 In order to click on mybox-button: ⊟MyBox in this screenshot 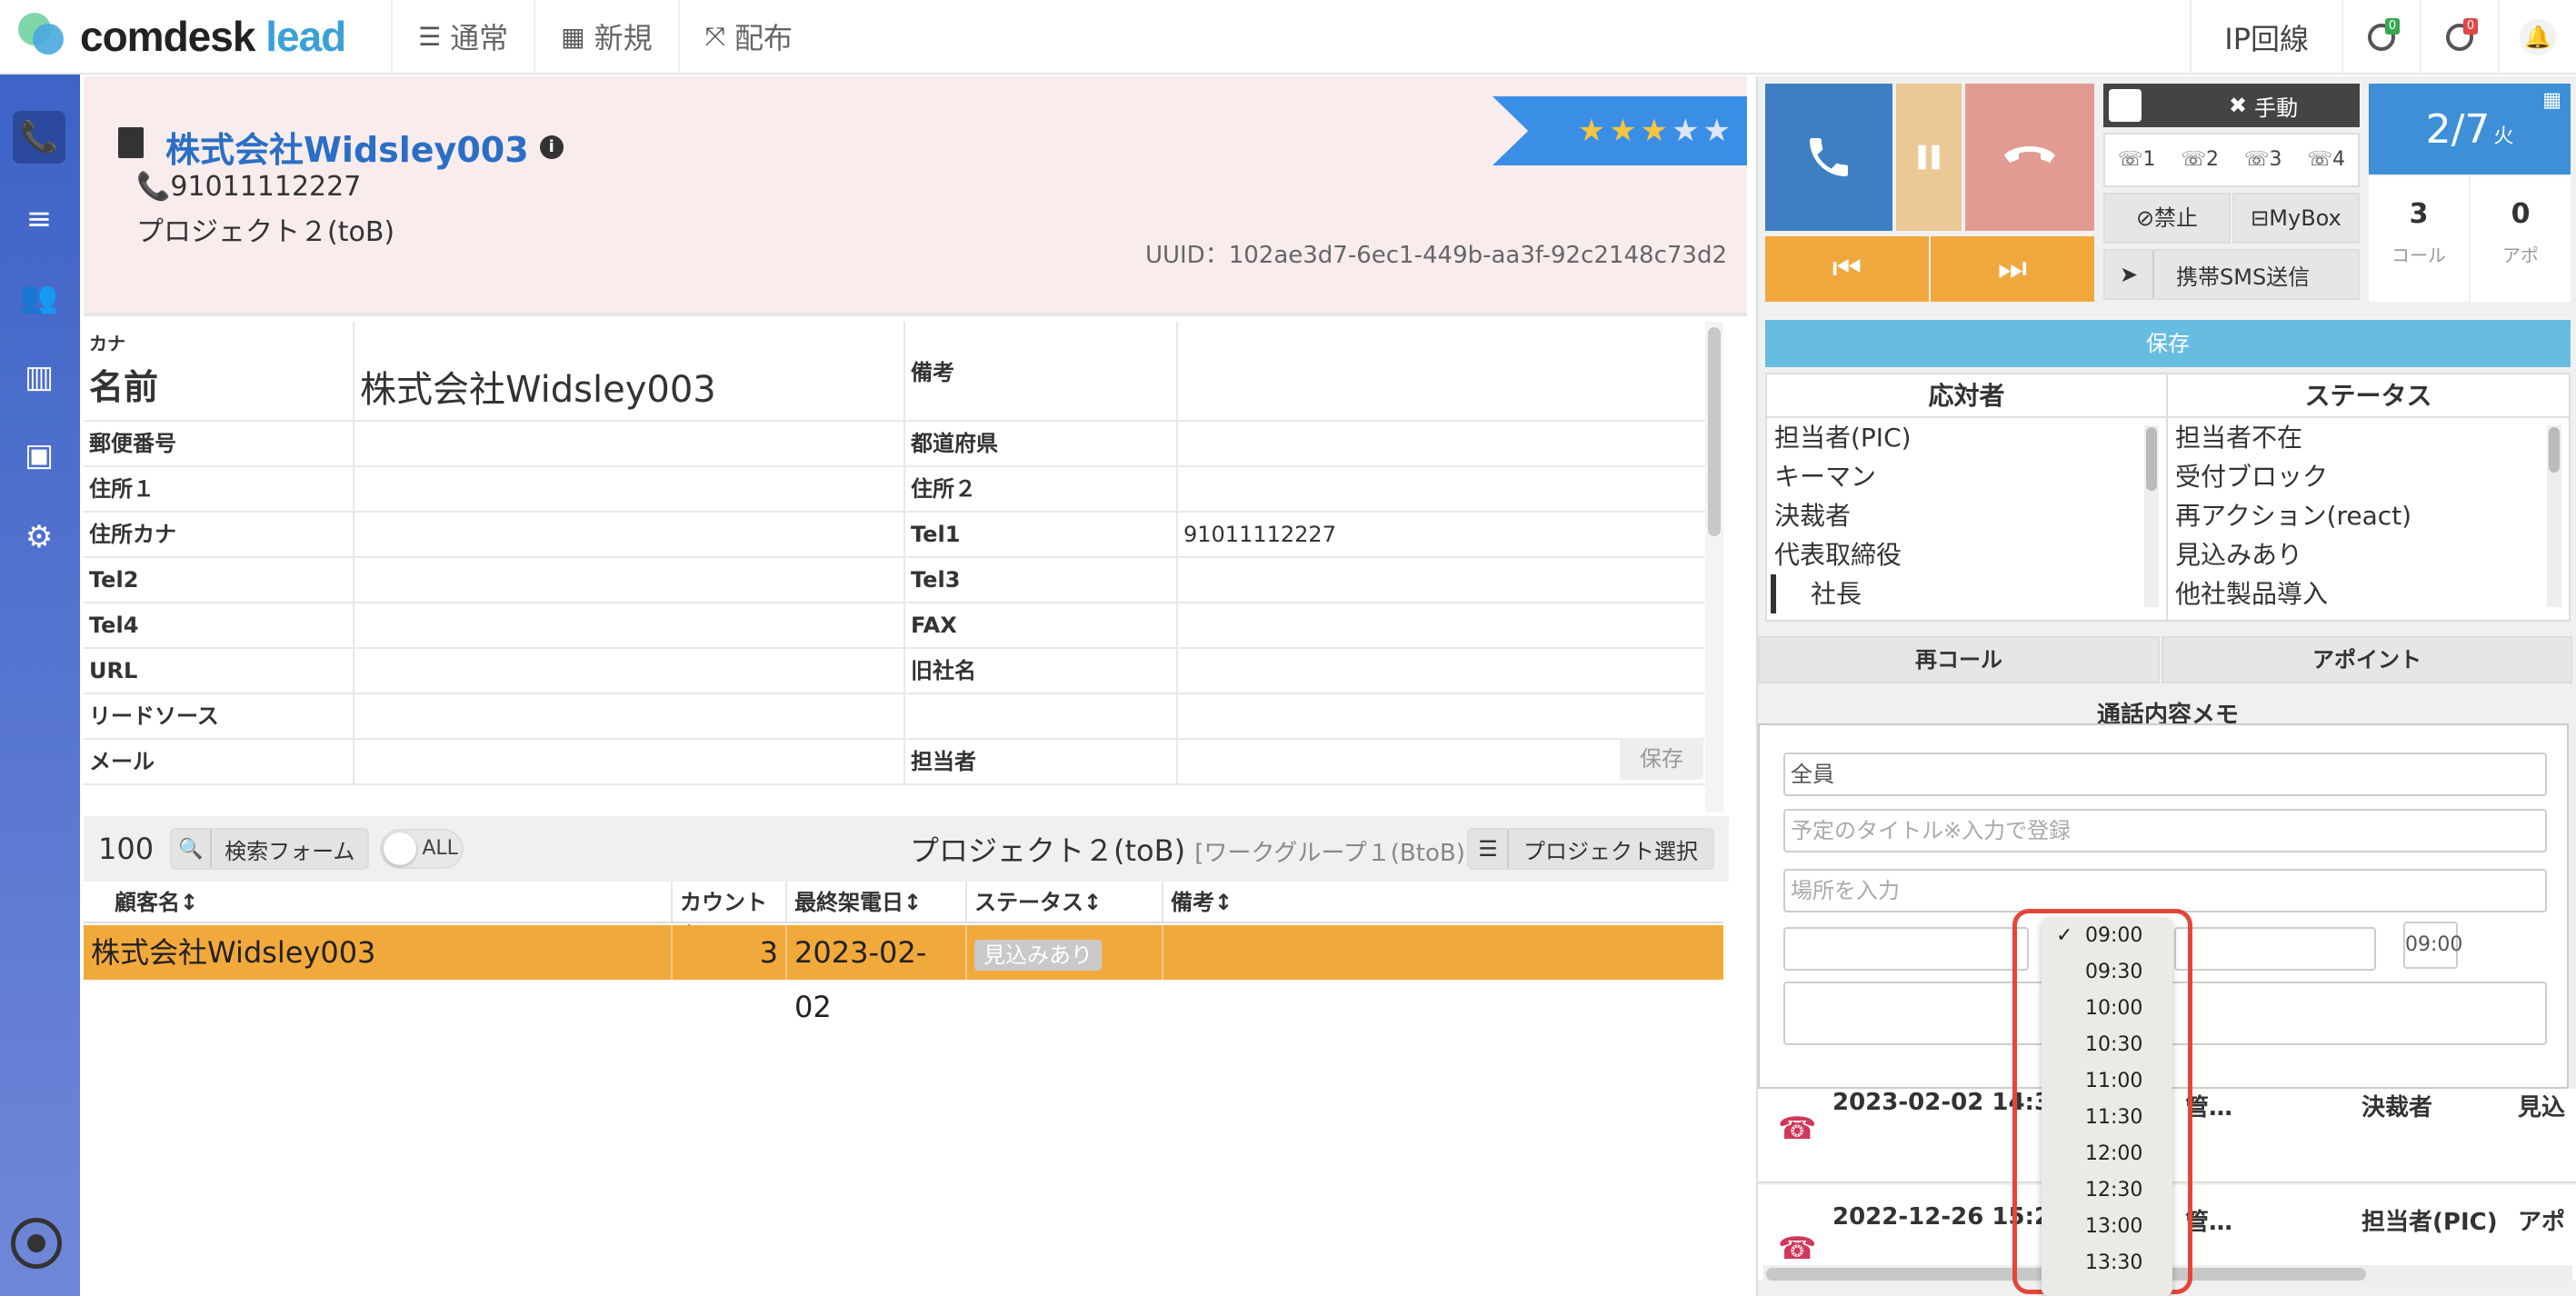, I will do `click(2296, 218)`.